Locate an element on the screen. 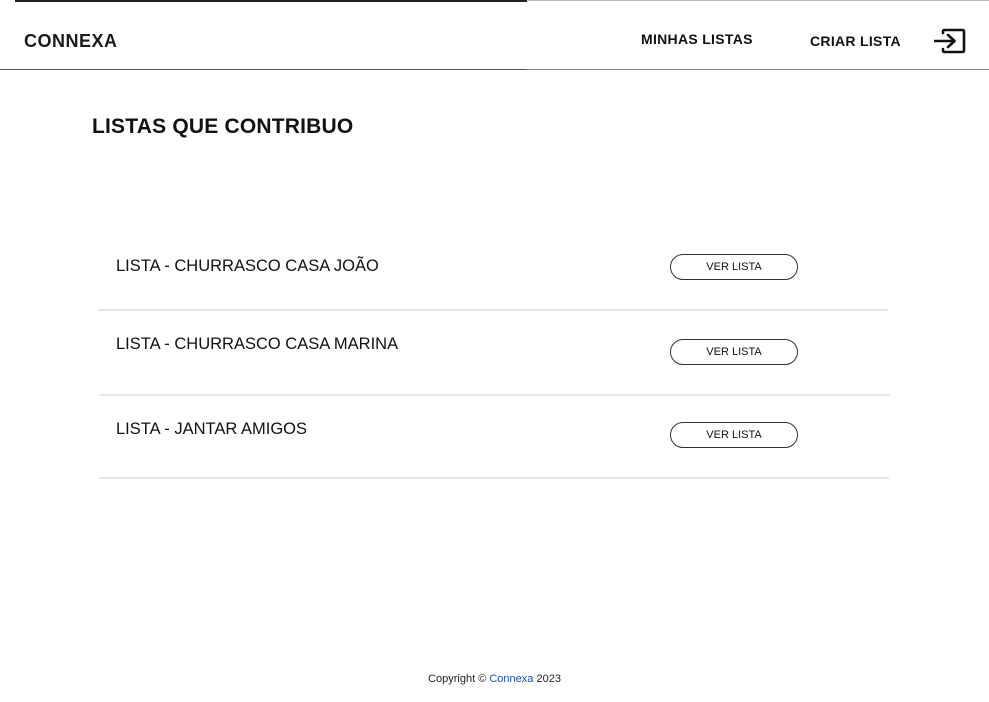 The width and height of the screenshot is (989, 702). logout-button is located at coordinates (949, 41).